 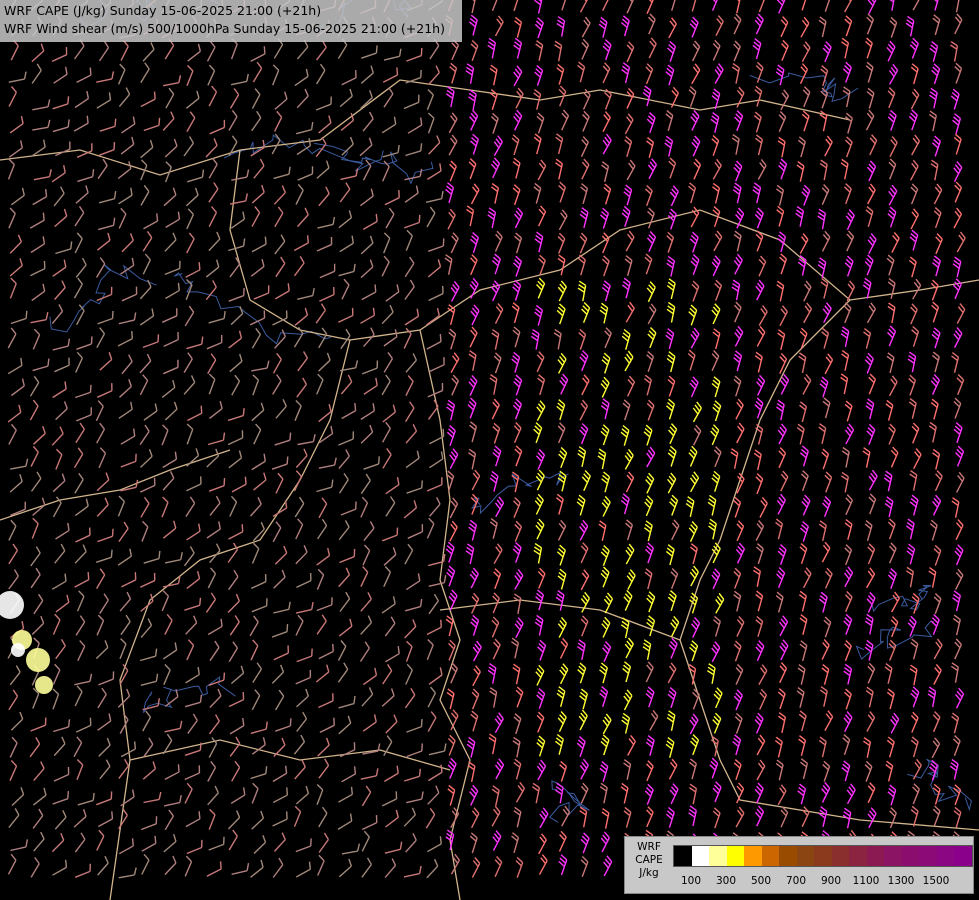 I want to click on legend-tick: 900, so click(x=831, y=881).